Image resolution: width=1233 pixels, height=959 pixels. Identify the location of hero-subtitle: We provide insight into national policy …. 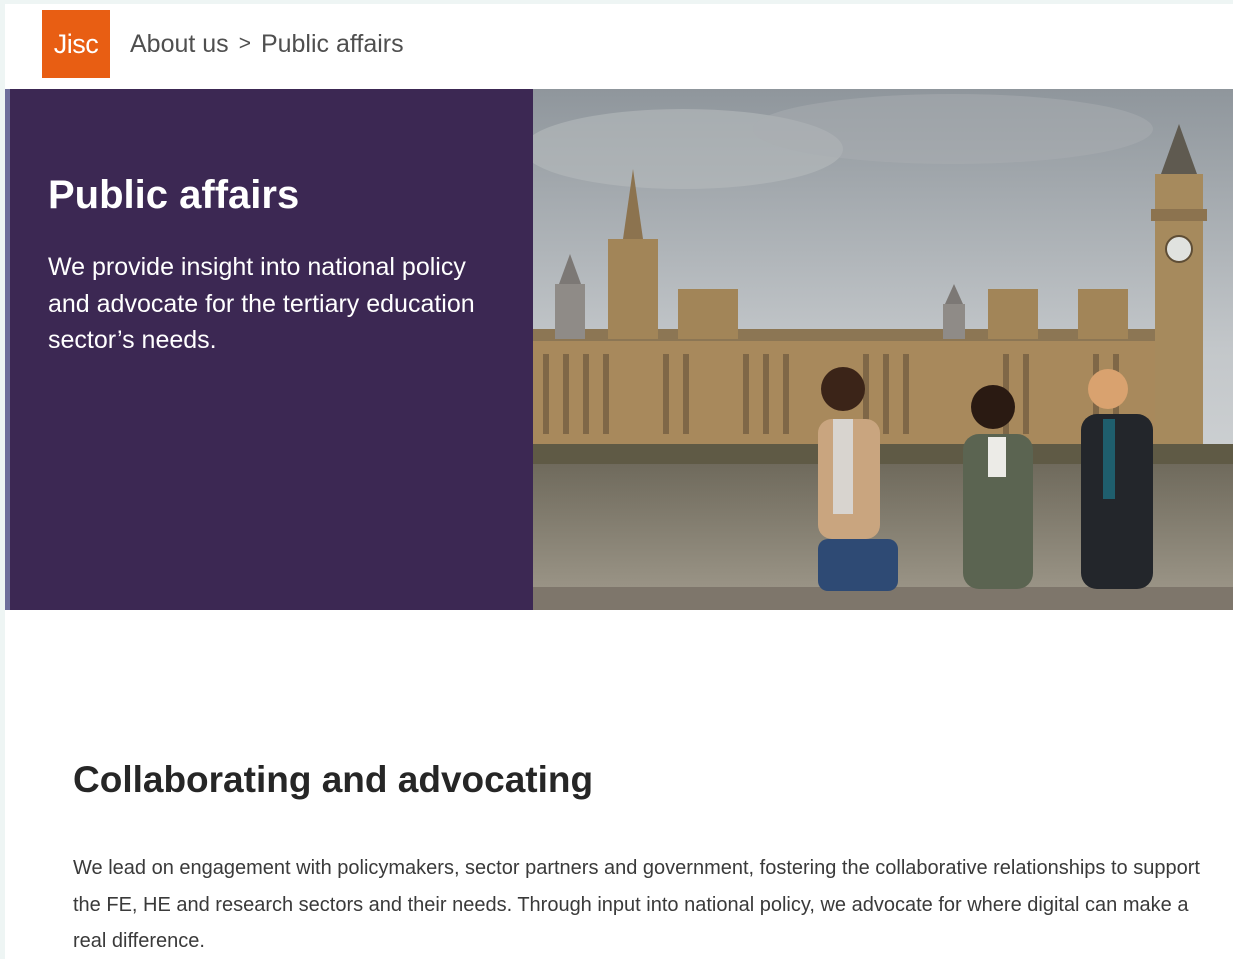
(261, 303).